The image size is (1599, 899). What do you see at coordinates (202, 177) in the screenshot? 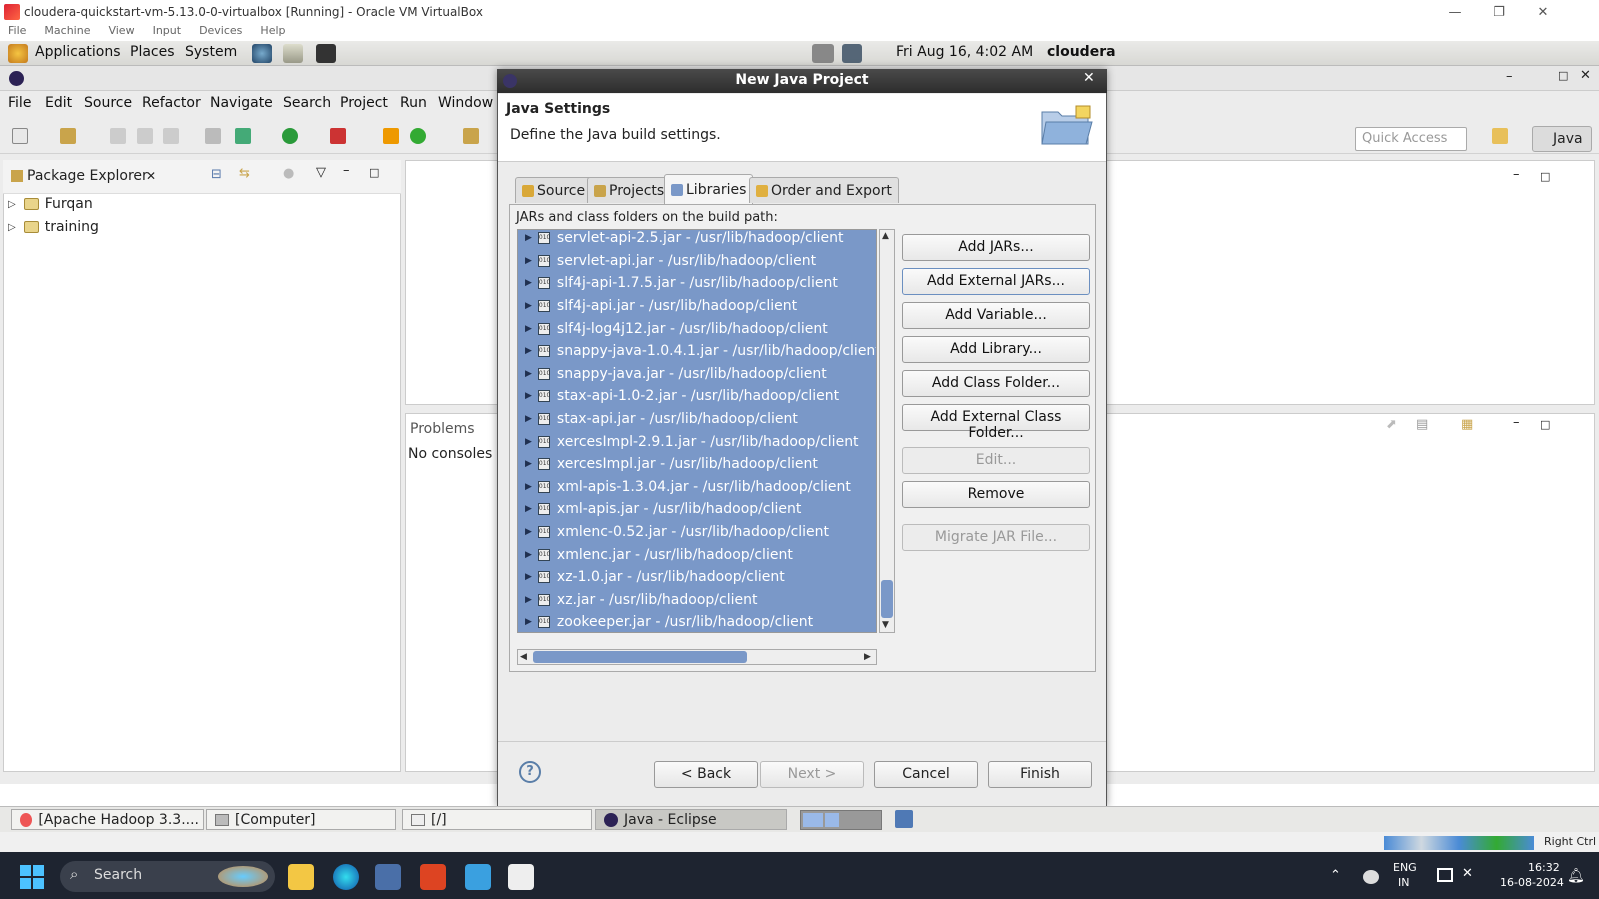
I see `package-explorer-tab: Package Explorer ✕ ⊟ ⇆ ● ▽ – □` at bounding box center [202, 177].